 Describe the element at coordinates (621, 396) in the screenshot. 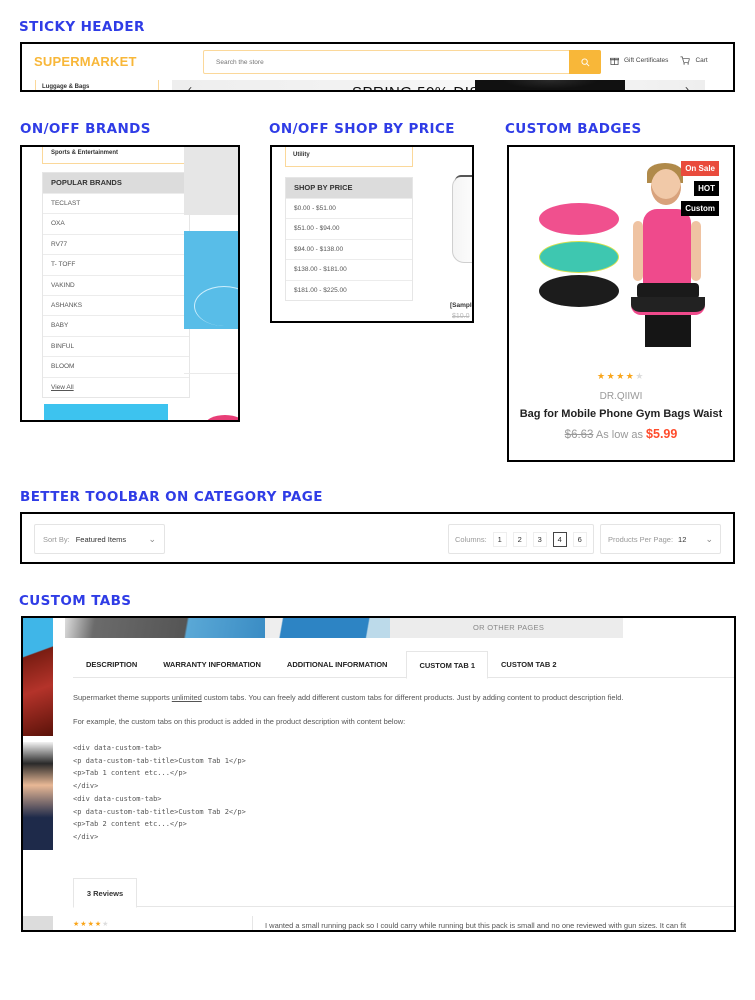

I see `product-brand: DR.QIIWI` at that location.